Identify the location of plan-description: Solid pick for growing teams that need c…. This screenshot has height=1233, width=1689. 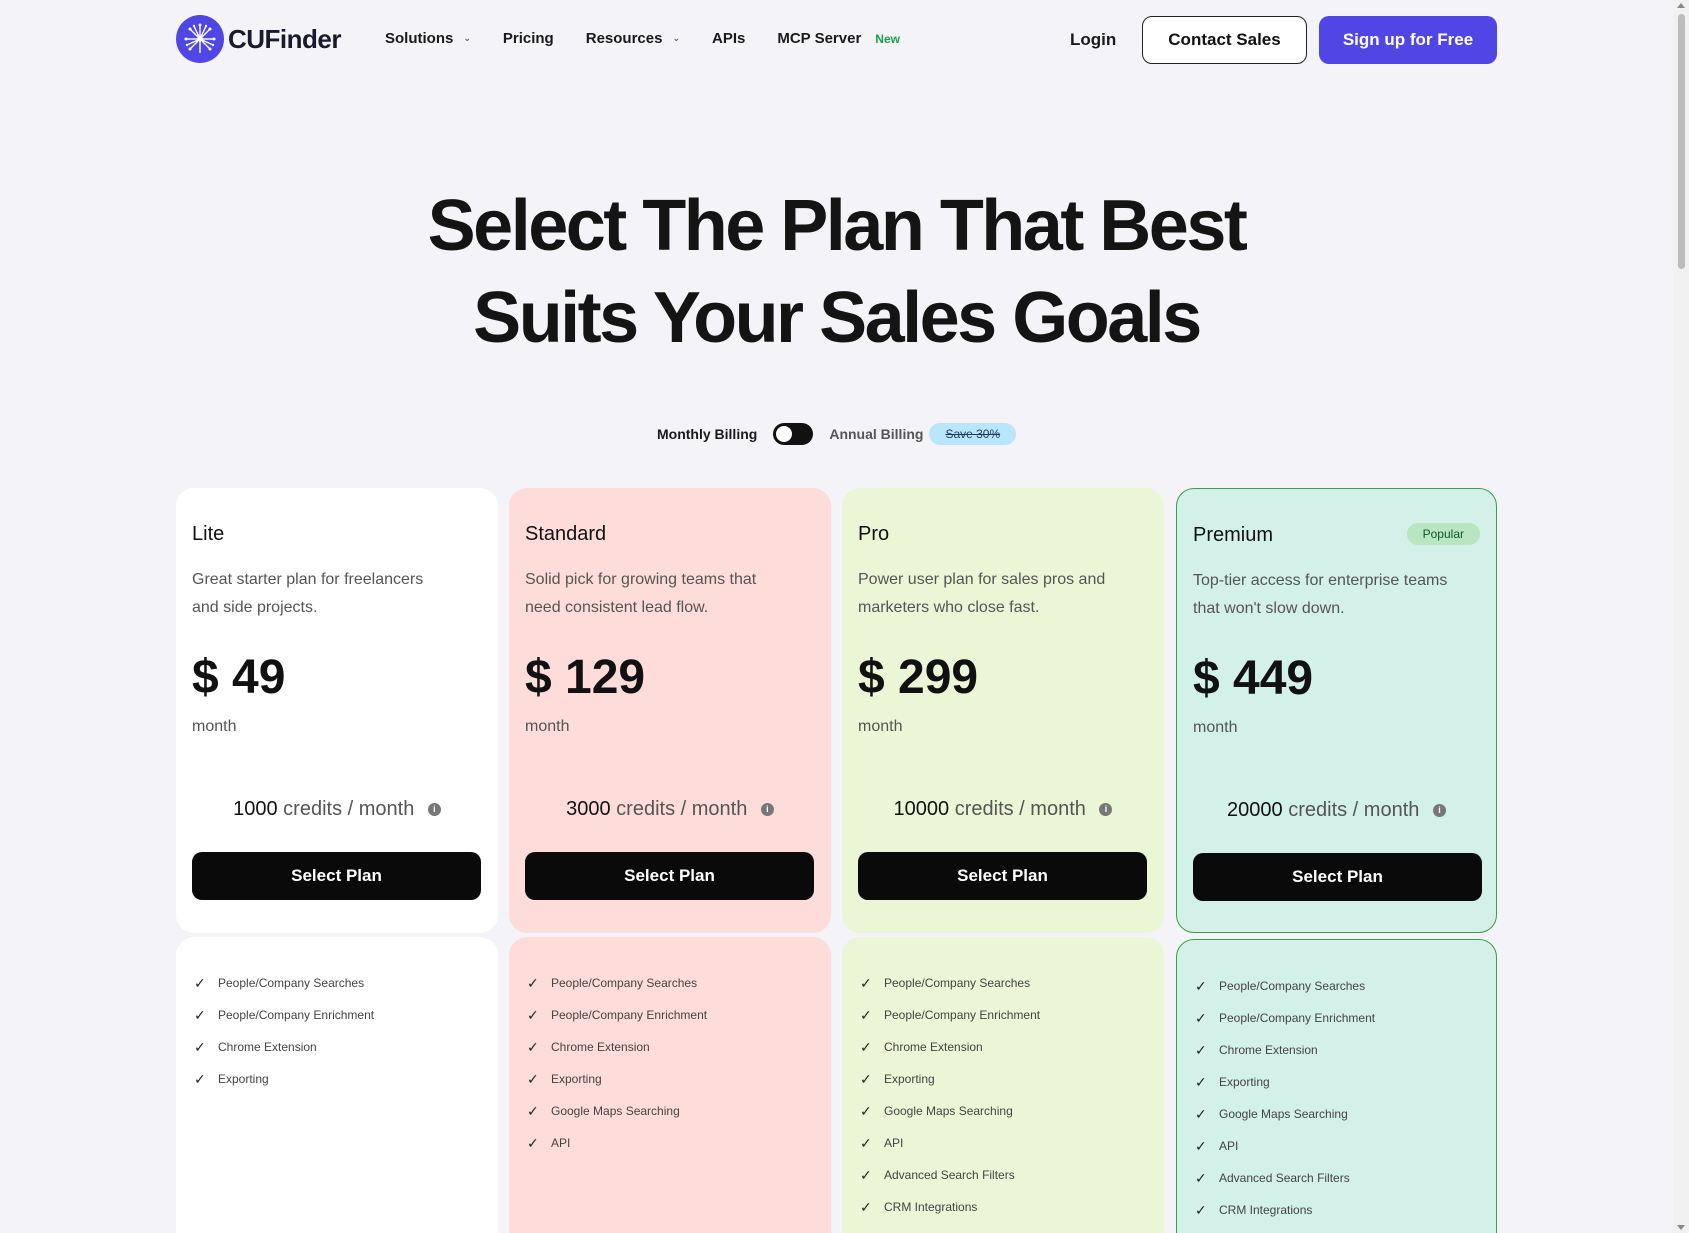
(641, 593).